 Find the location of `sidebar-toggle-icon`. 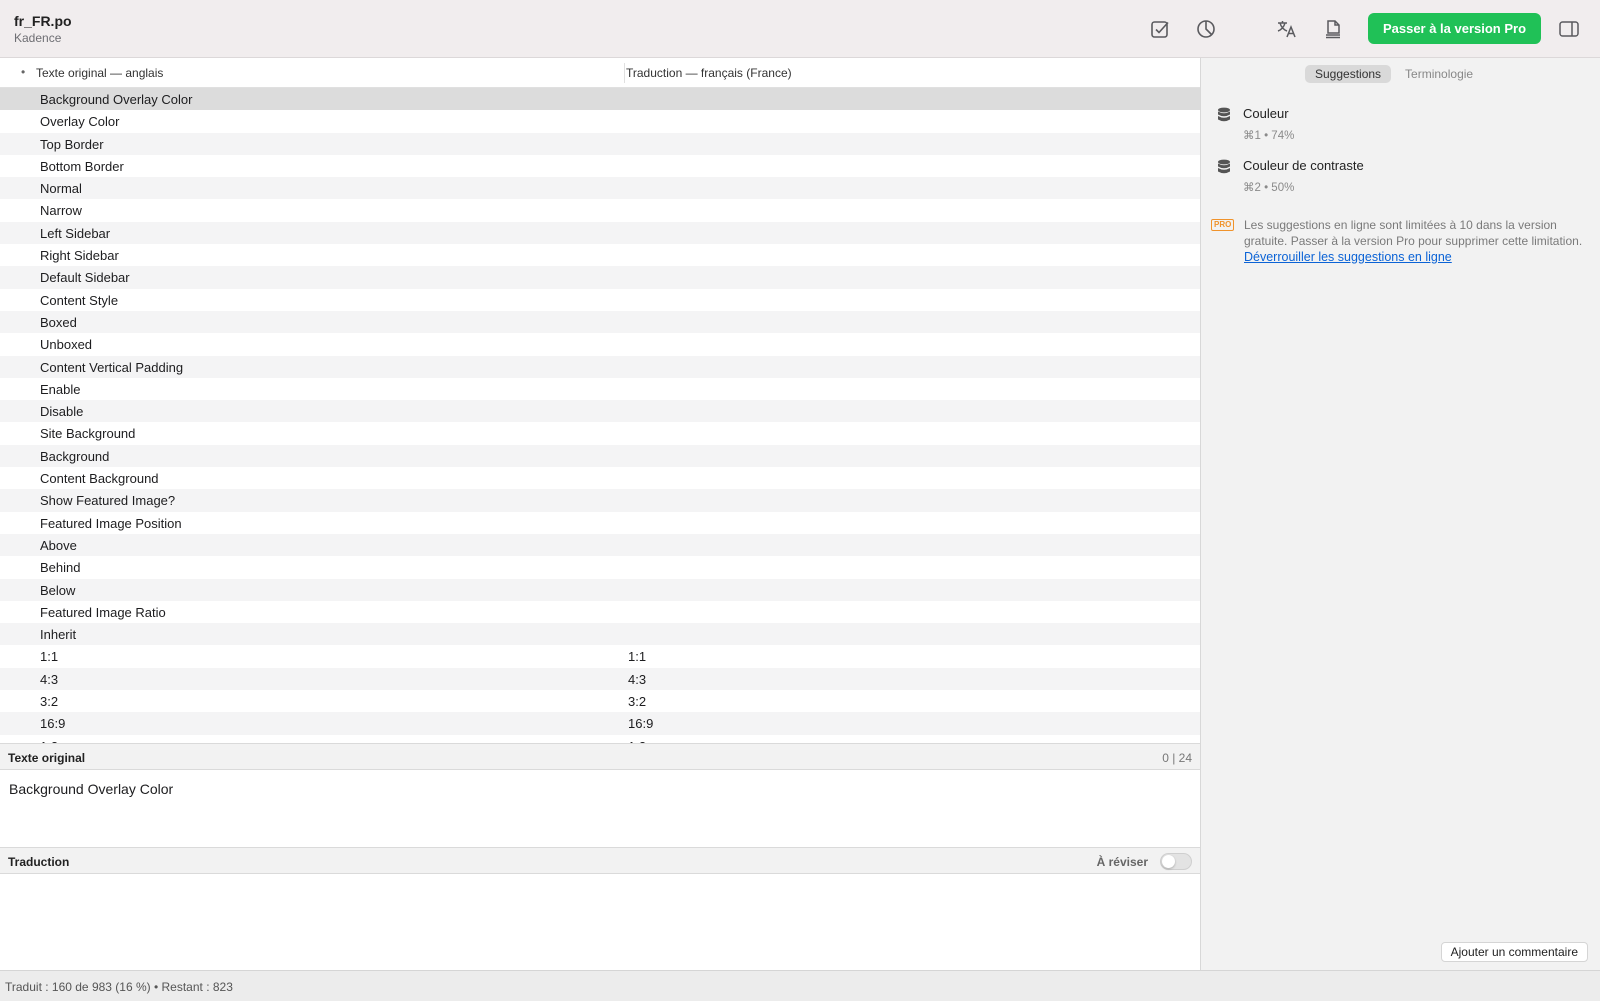

sidebar-toggle-icon is located at coordinates (1569, 29).